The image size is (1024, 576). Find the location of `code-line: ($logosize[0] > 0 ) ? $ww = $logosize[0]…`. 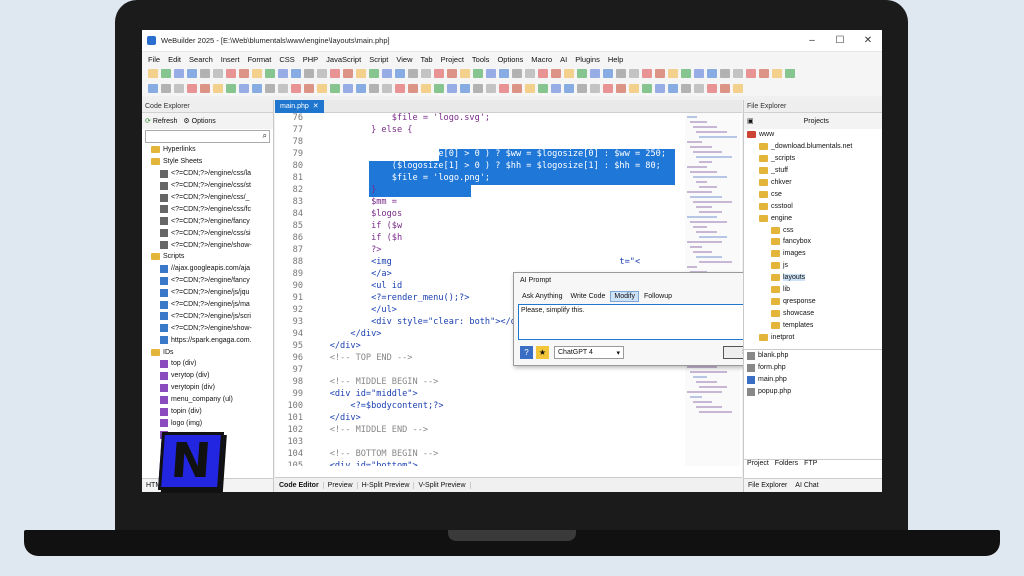

code-line: ($logosize[0] > 0 ) ? $ww = $logosize[0]… is located at coordinates (487, 154).